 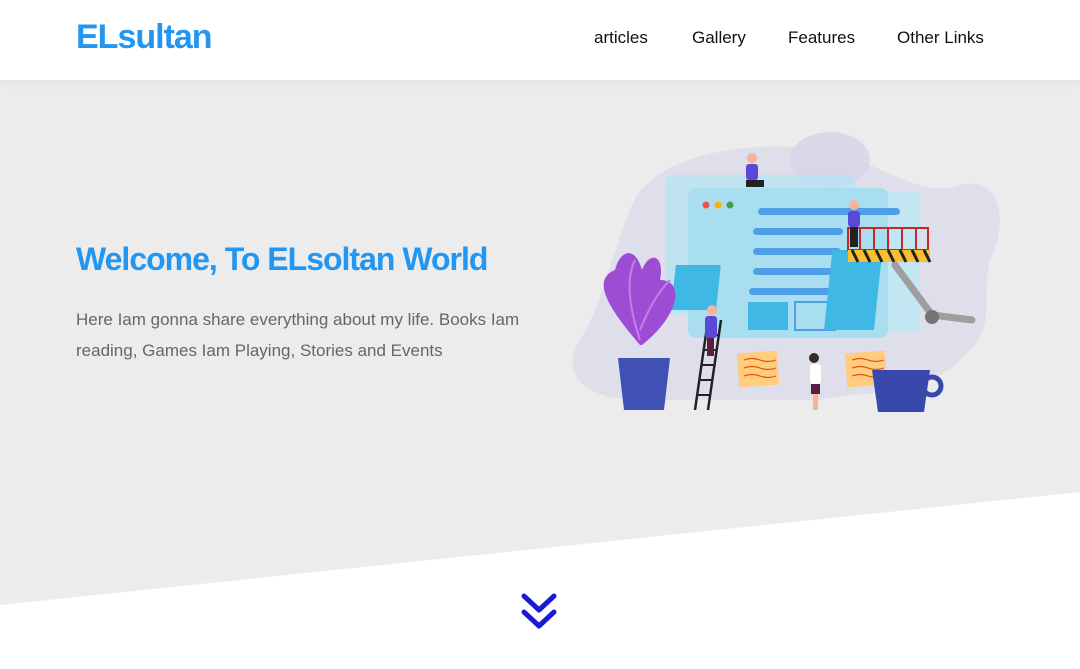 I want to click on nav-link-other-links: Other Links, so click(x=940, y=38).